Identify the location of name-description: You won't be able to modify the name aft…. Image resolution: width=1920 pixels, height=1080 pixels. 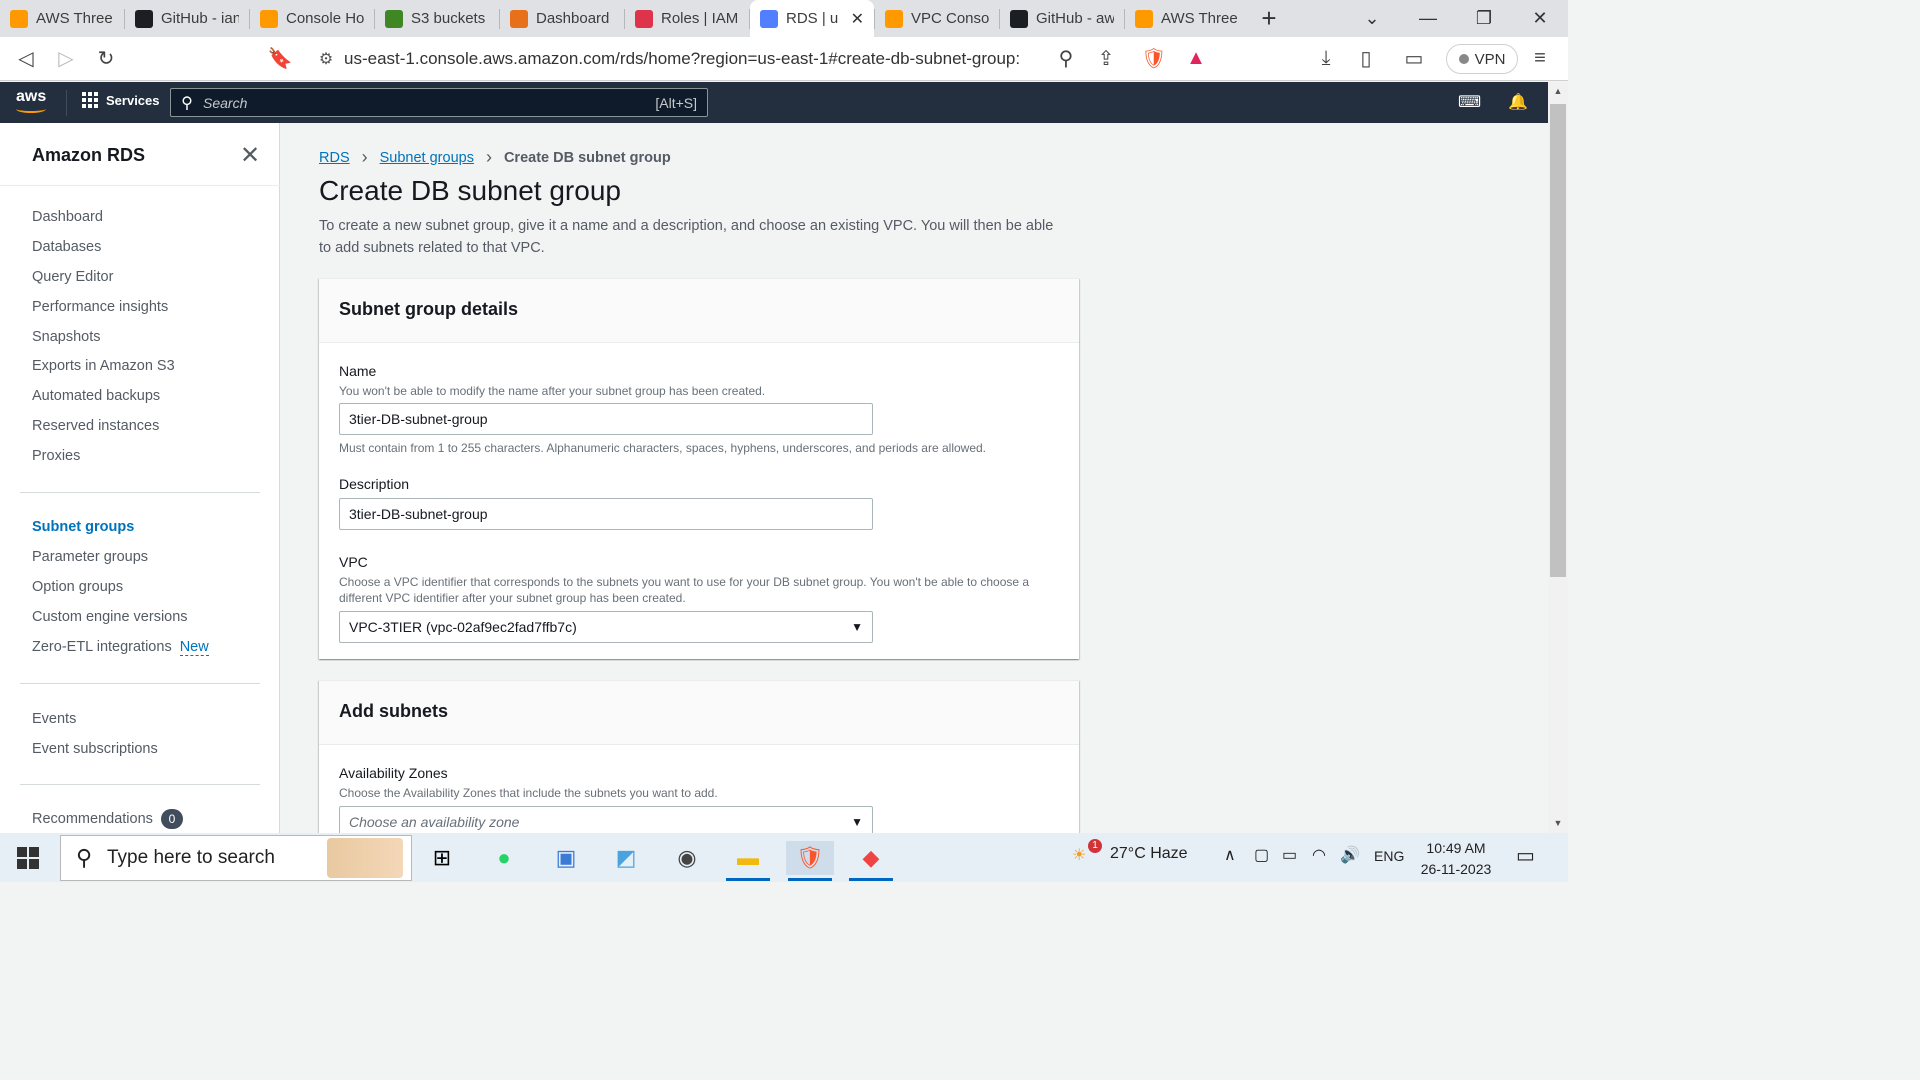
(552, 391).